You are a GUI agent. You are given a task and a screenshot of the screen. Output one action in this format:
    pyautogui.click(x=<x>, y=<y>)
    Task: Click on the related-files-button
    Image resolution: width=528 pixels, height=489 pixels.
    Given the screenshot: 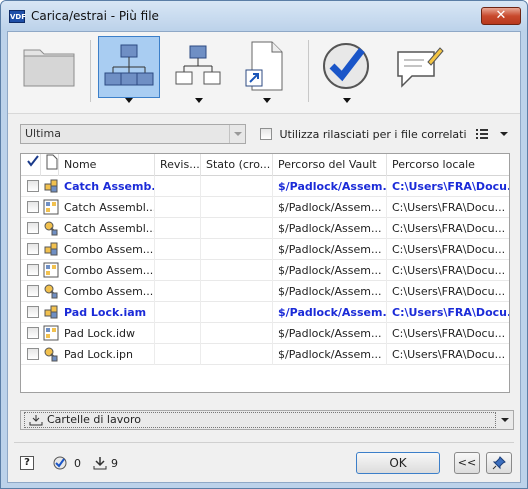 What is the action you would take?
    pyautogui.click(x=267, y=67)
    